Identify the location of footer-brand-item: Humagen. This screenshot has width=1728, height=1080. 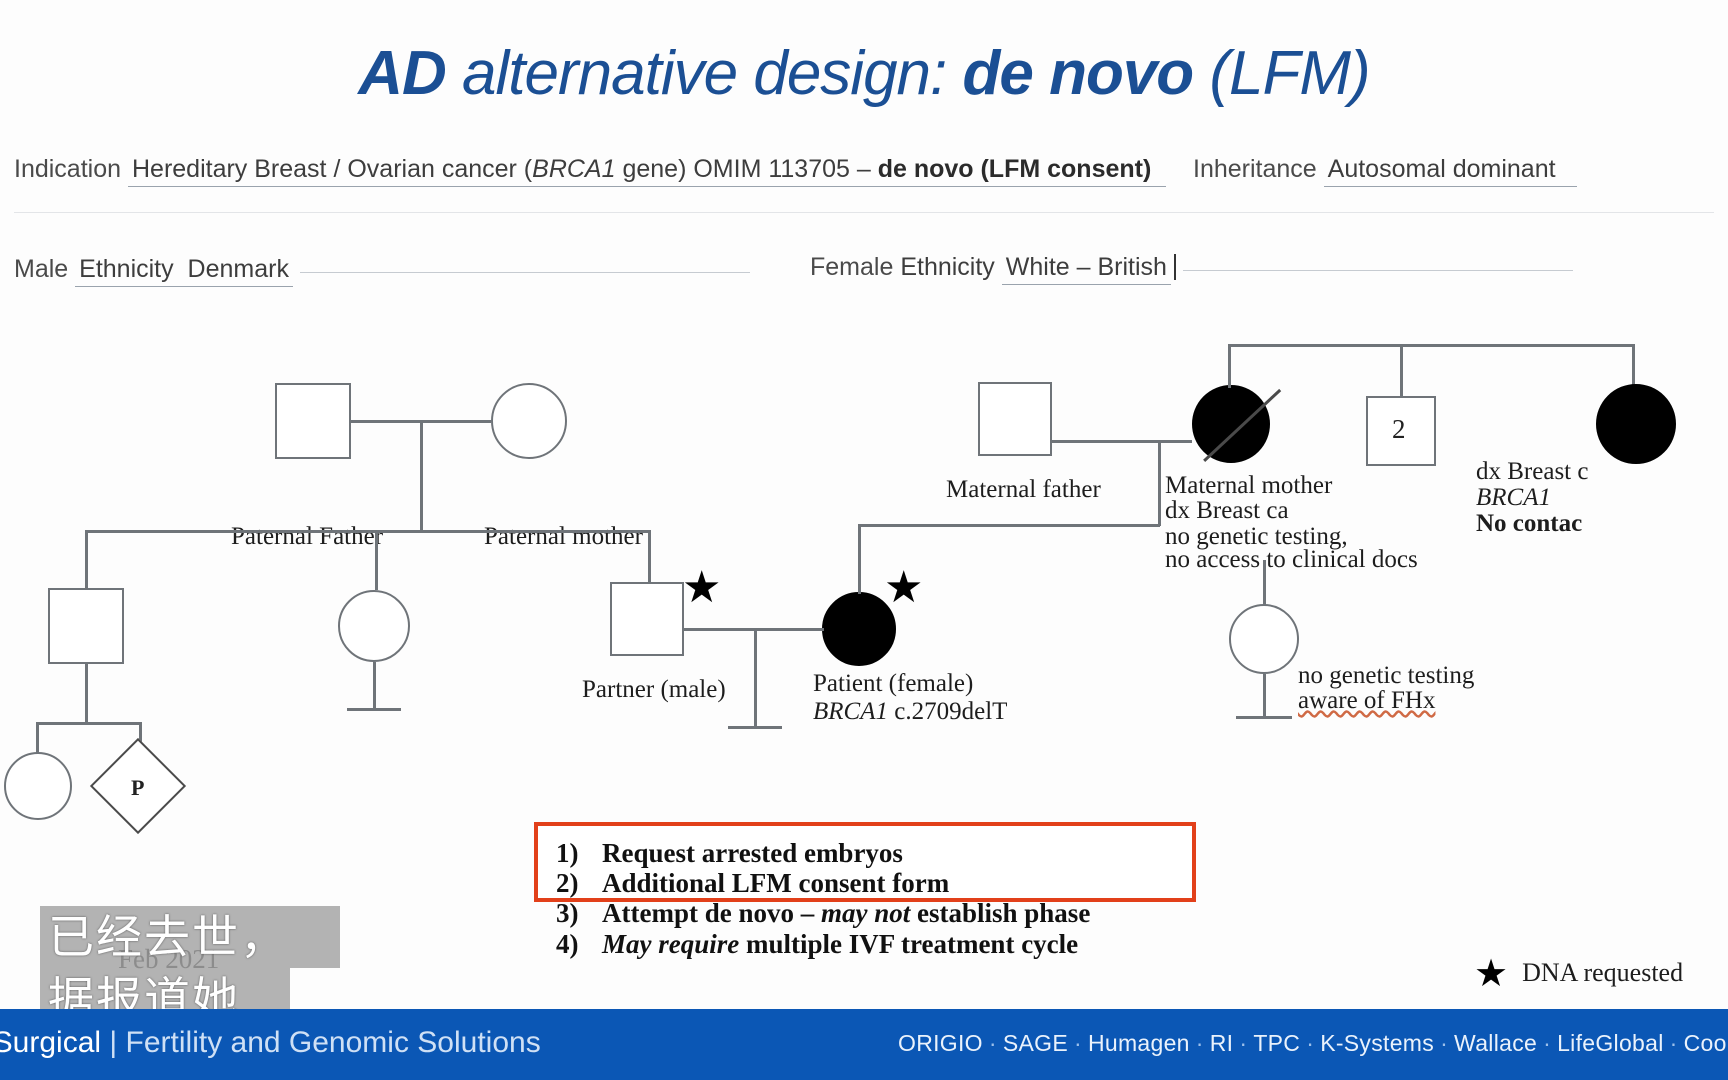
(1138, 1043).